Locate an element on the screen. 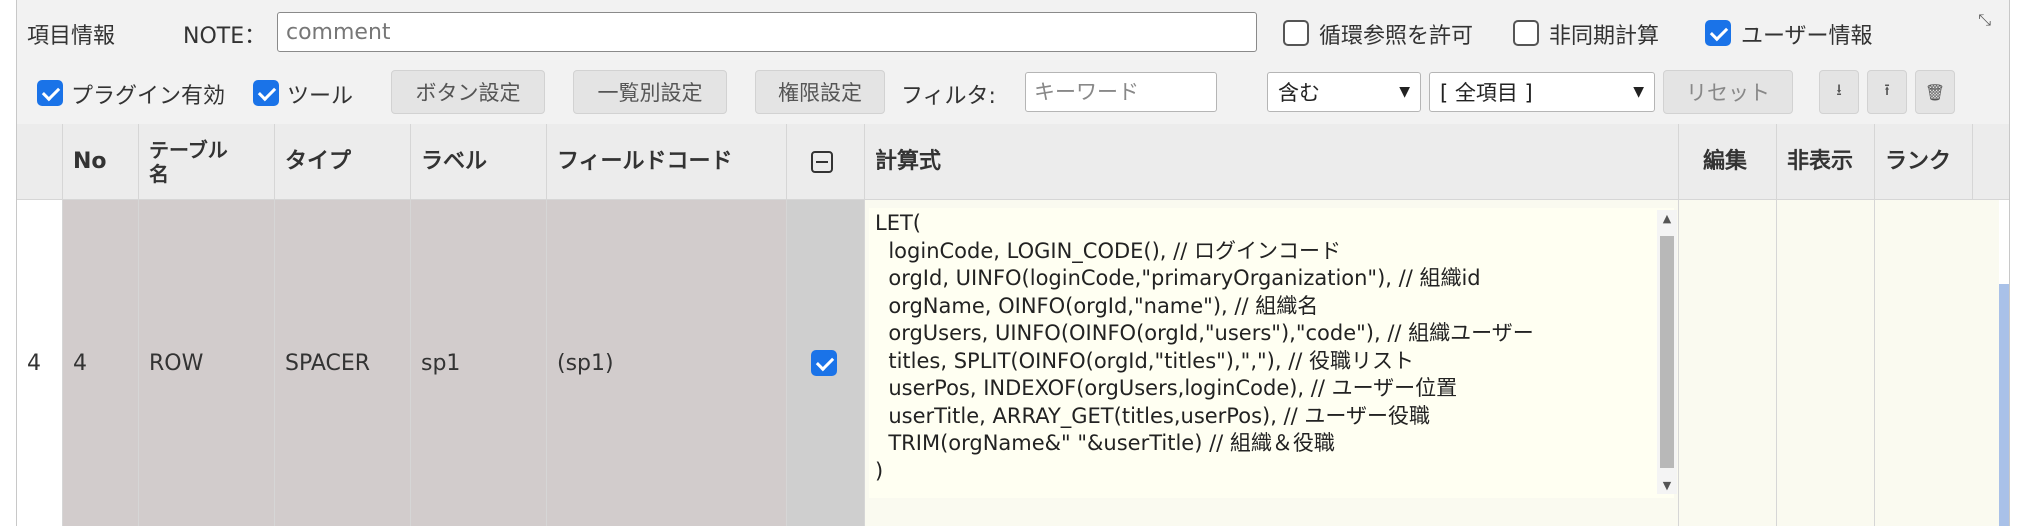  cell-hidden is located at coordinates (1826, 363).